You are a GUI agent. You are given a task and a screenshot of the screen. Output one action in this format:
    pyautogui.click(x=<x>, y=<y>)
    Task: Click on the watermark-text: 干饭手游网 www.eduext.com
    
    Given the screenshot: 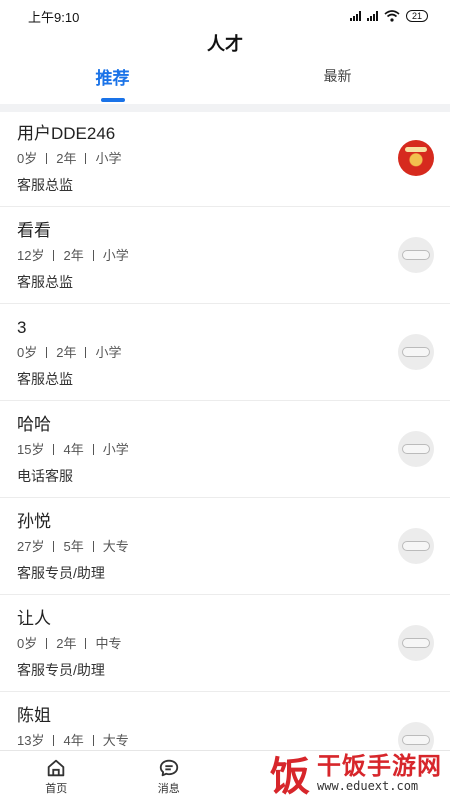 What is the action you would take?
    pyautogui.click(x=379, y=773)
    